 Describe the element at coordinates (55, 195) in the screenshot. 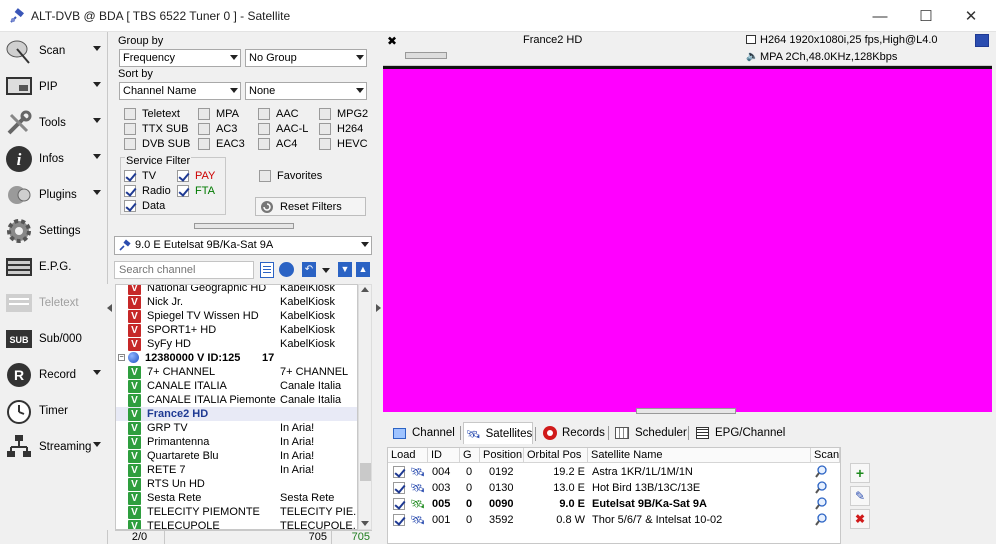

I see `sidebar-item-plugins: Plugins` at that location.